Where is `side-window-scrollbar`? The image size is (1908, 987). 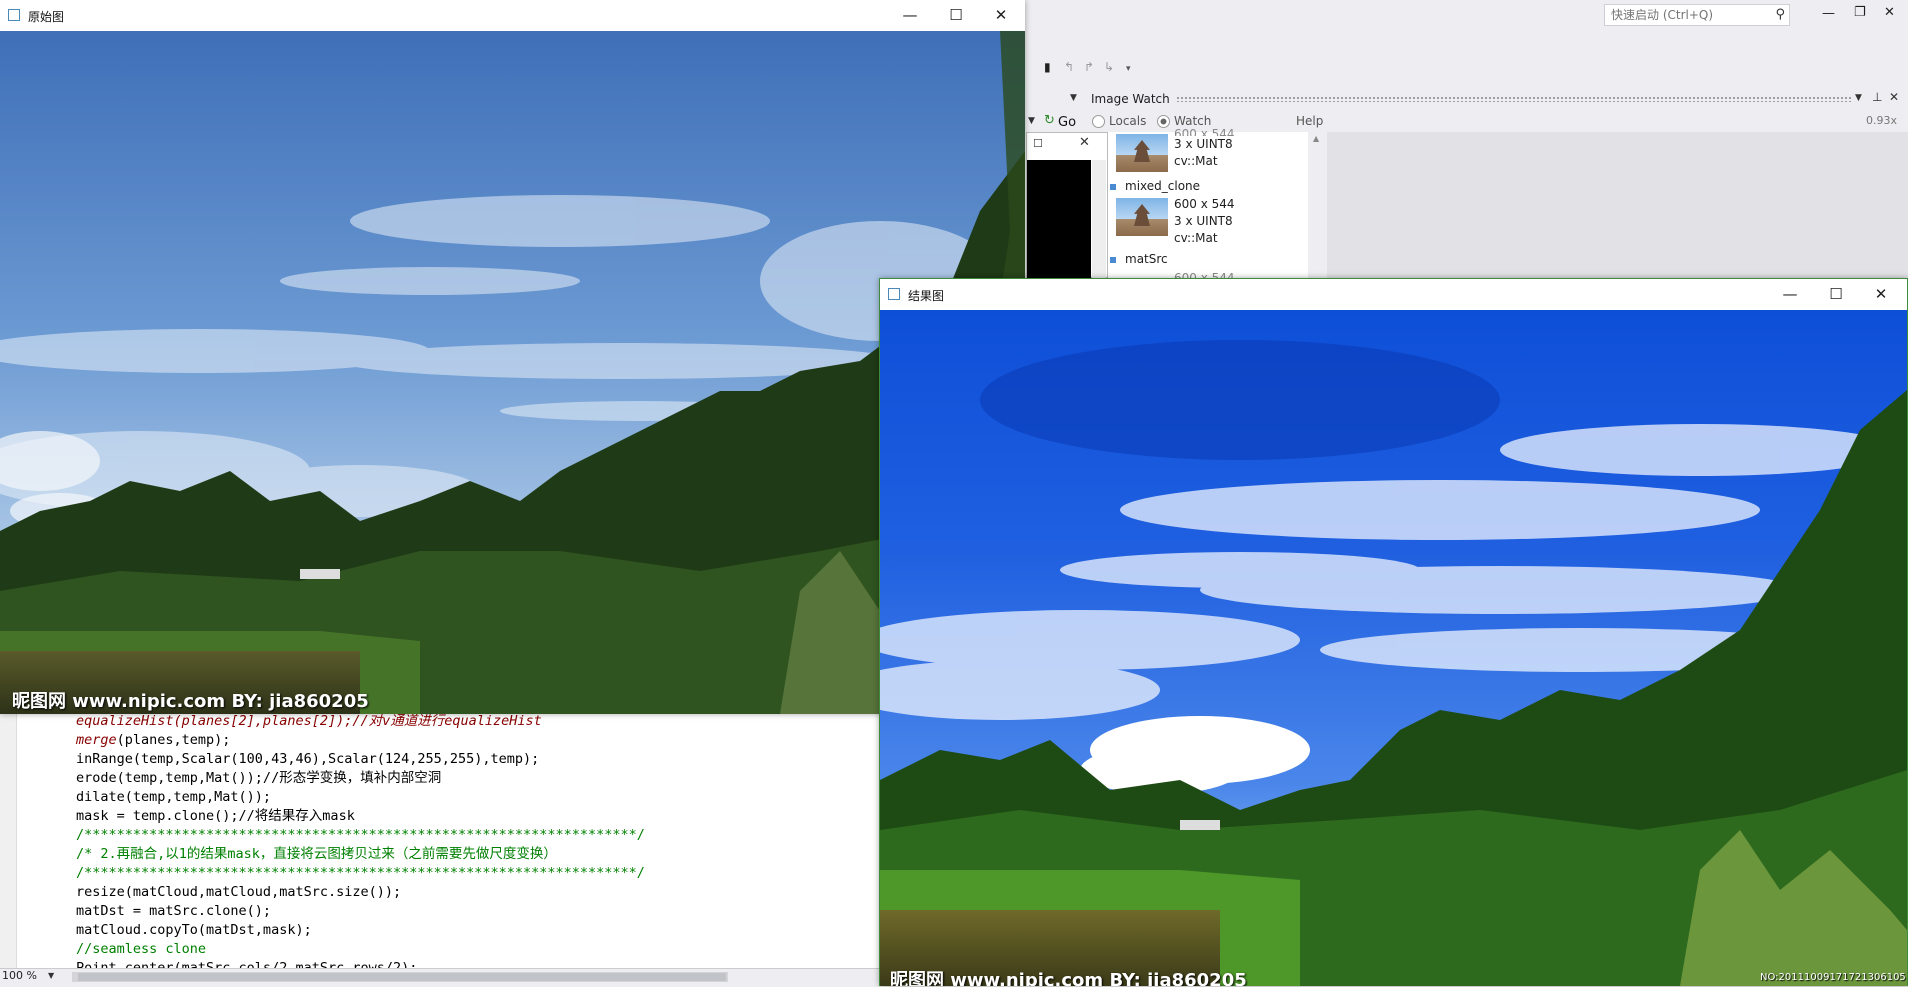 side-window-scrollbar is located at coordinates (1099, 219).